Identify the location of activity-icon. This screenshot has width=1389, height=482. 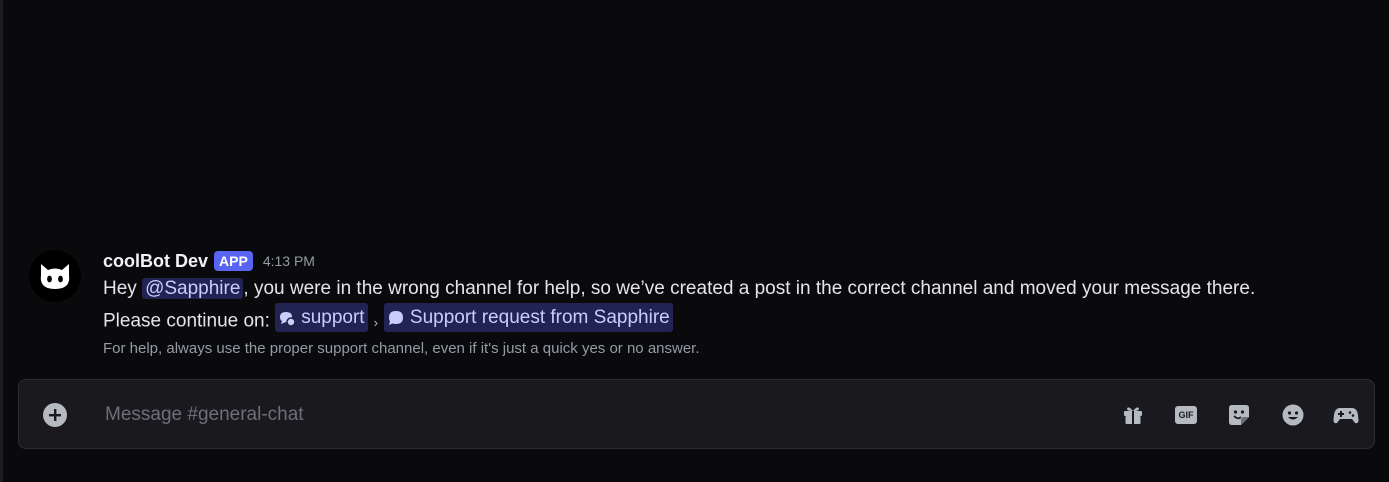
(1346, 416).